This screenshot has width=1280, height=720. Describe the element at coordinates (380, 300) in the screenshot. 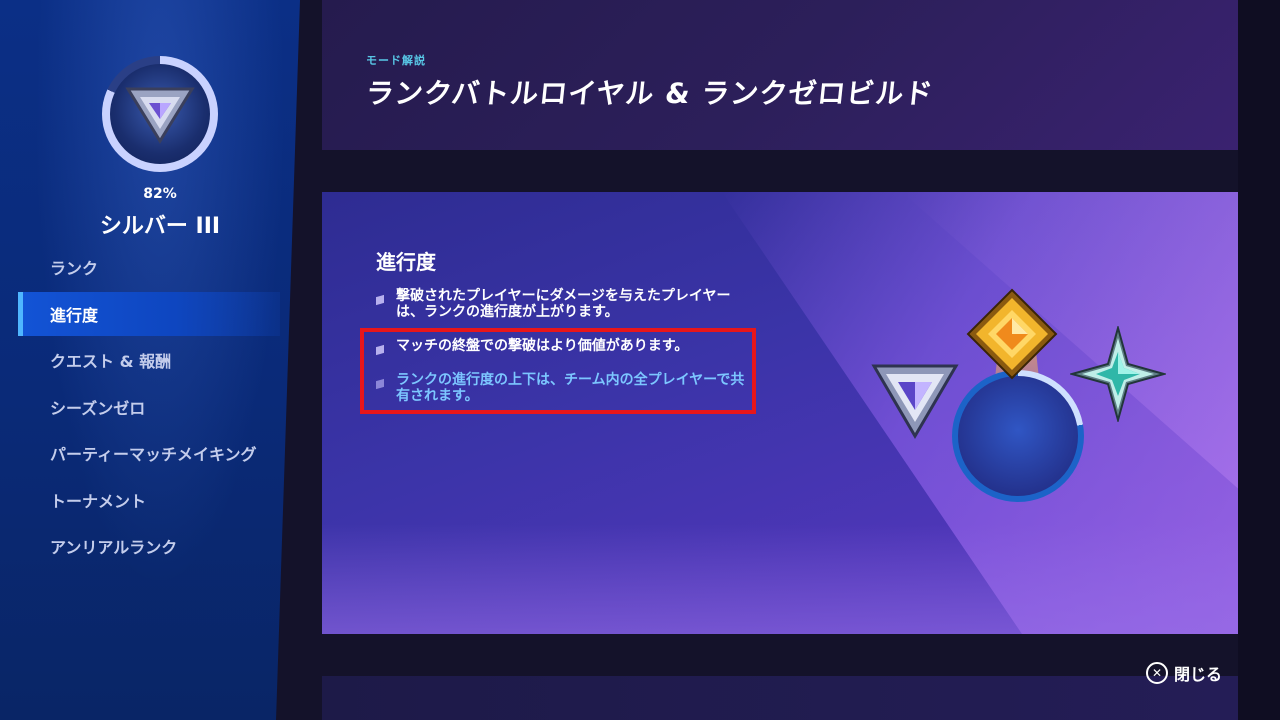

I see `bullet-marker-icon` at that location.